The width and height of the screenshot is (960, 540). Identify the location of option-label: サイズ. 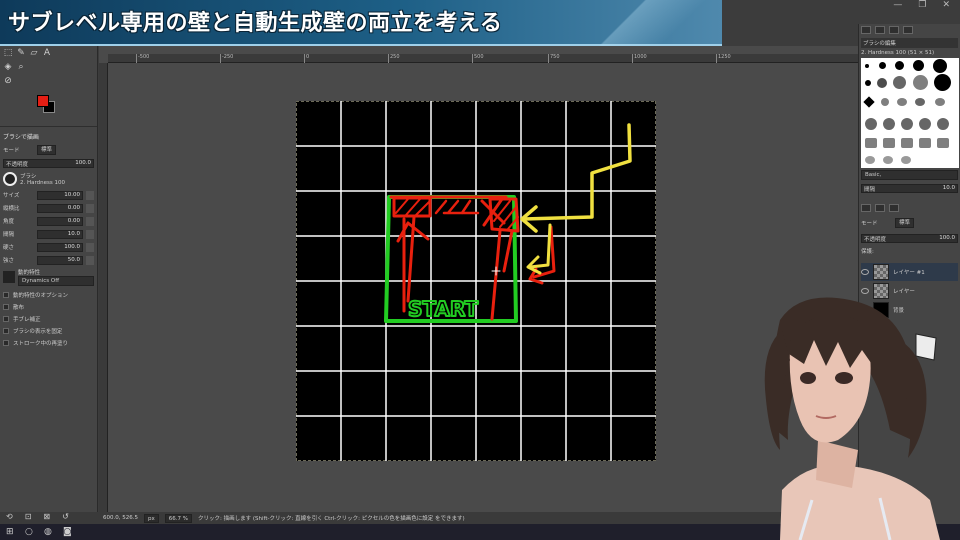
(11, 196).